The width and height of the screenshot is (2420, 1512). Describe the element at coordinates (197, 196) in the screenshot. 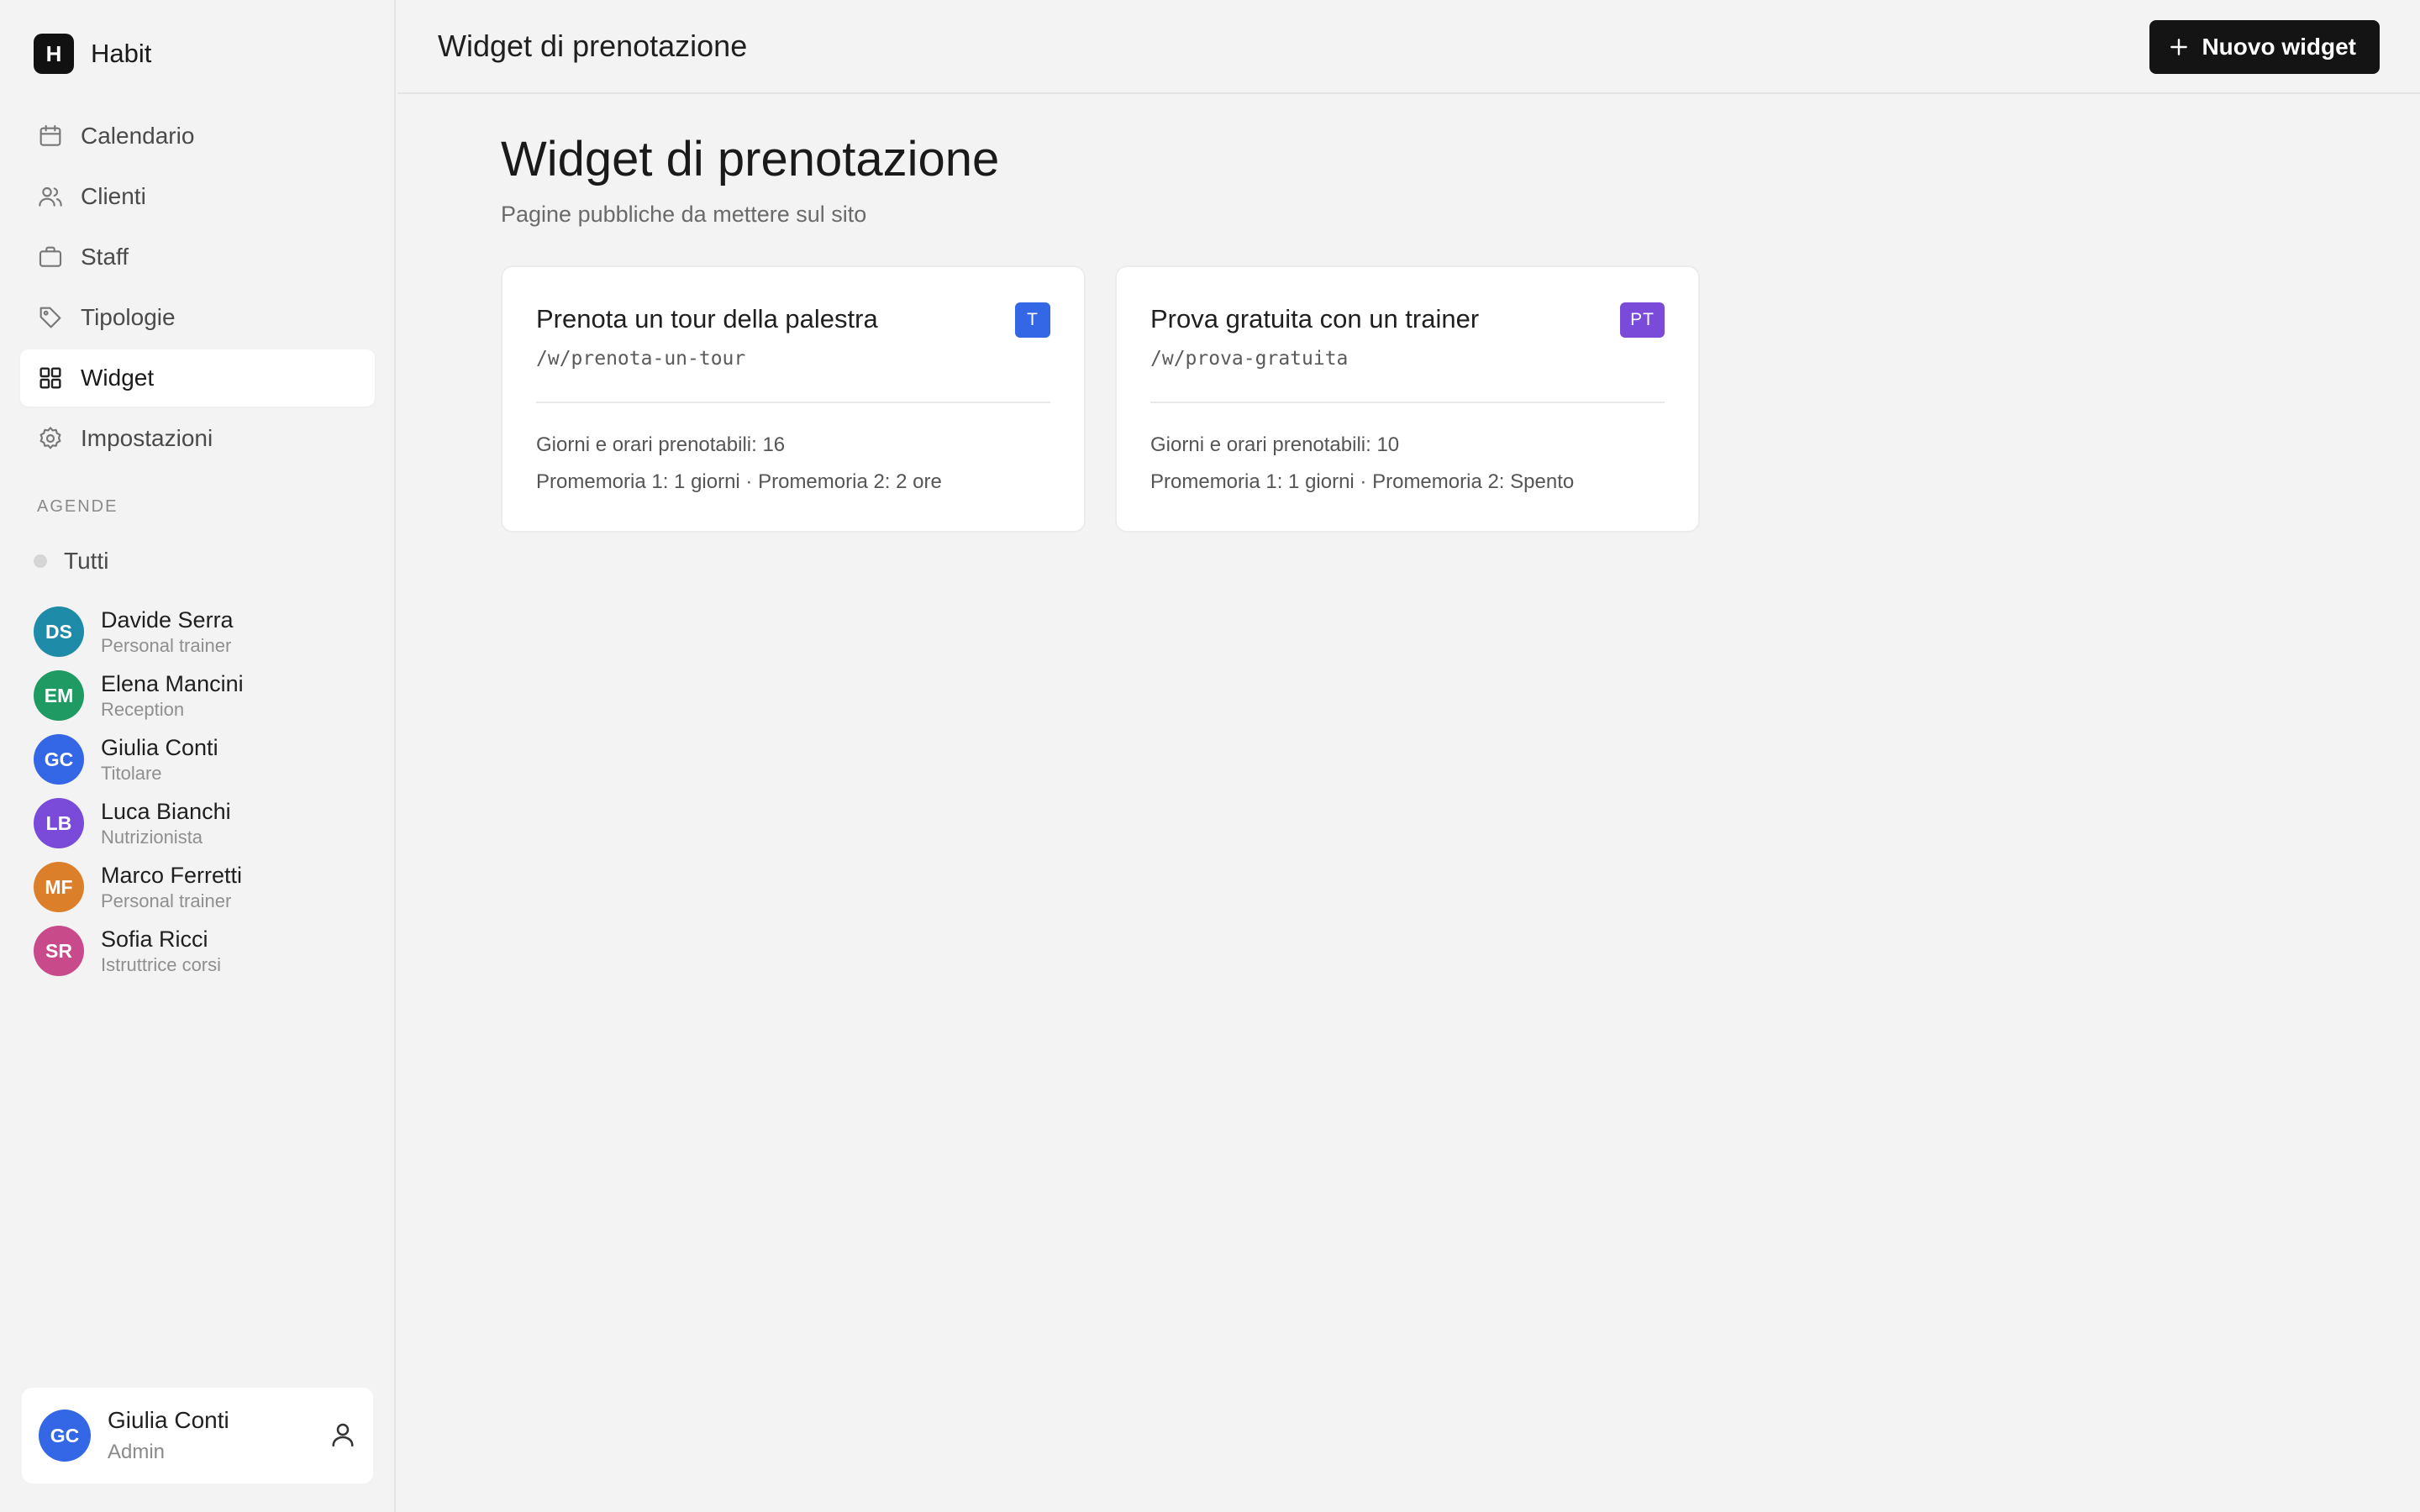

I see `nav-item-clienti: Clienti` at that location.